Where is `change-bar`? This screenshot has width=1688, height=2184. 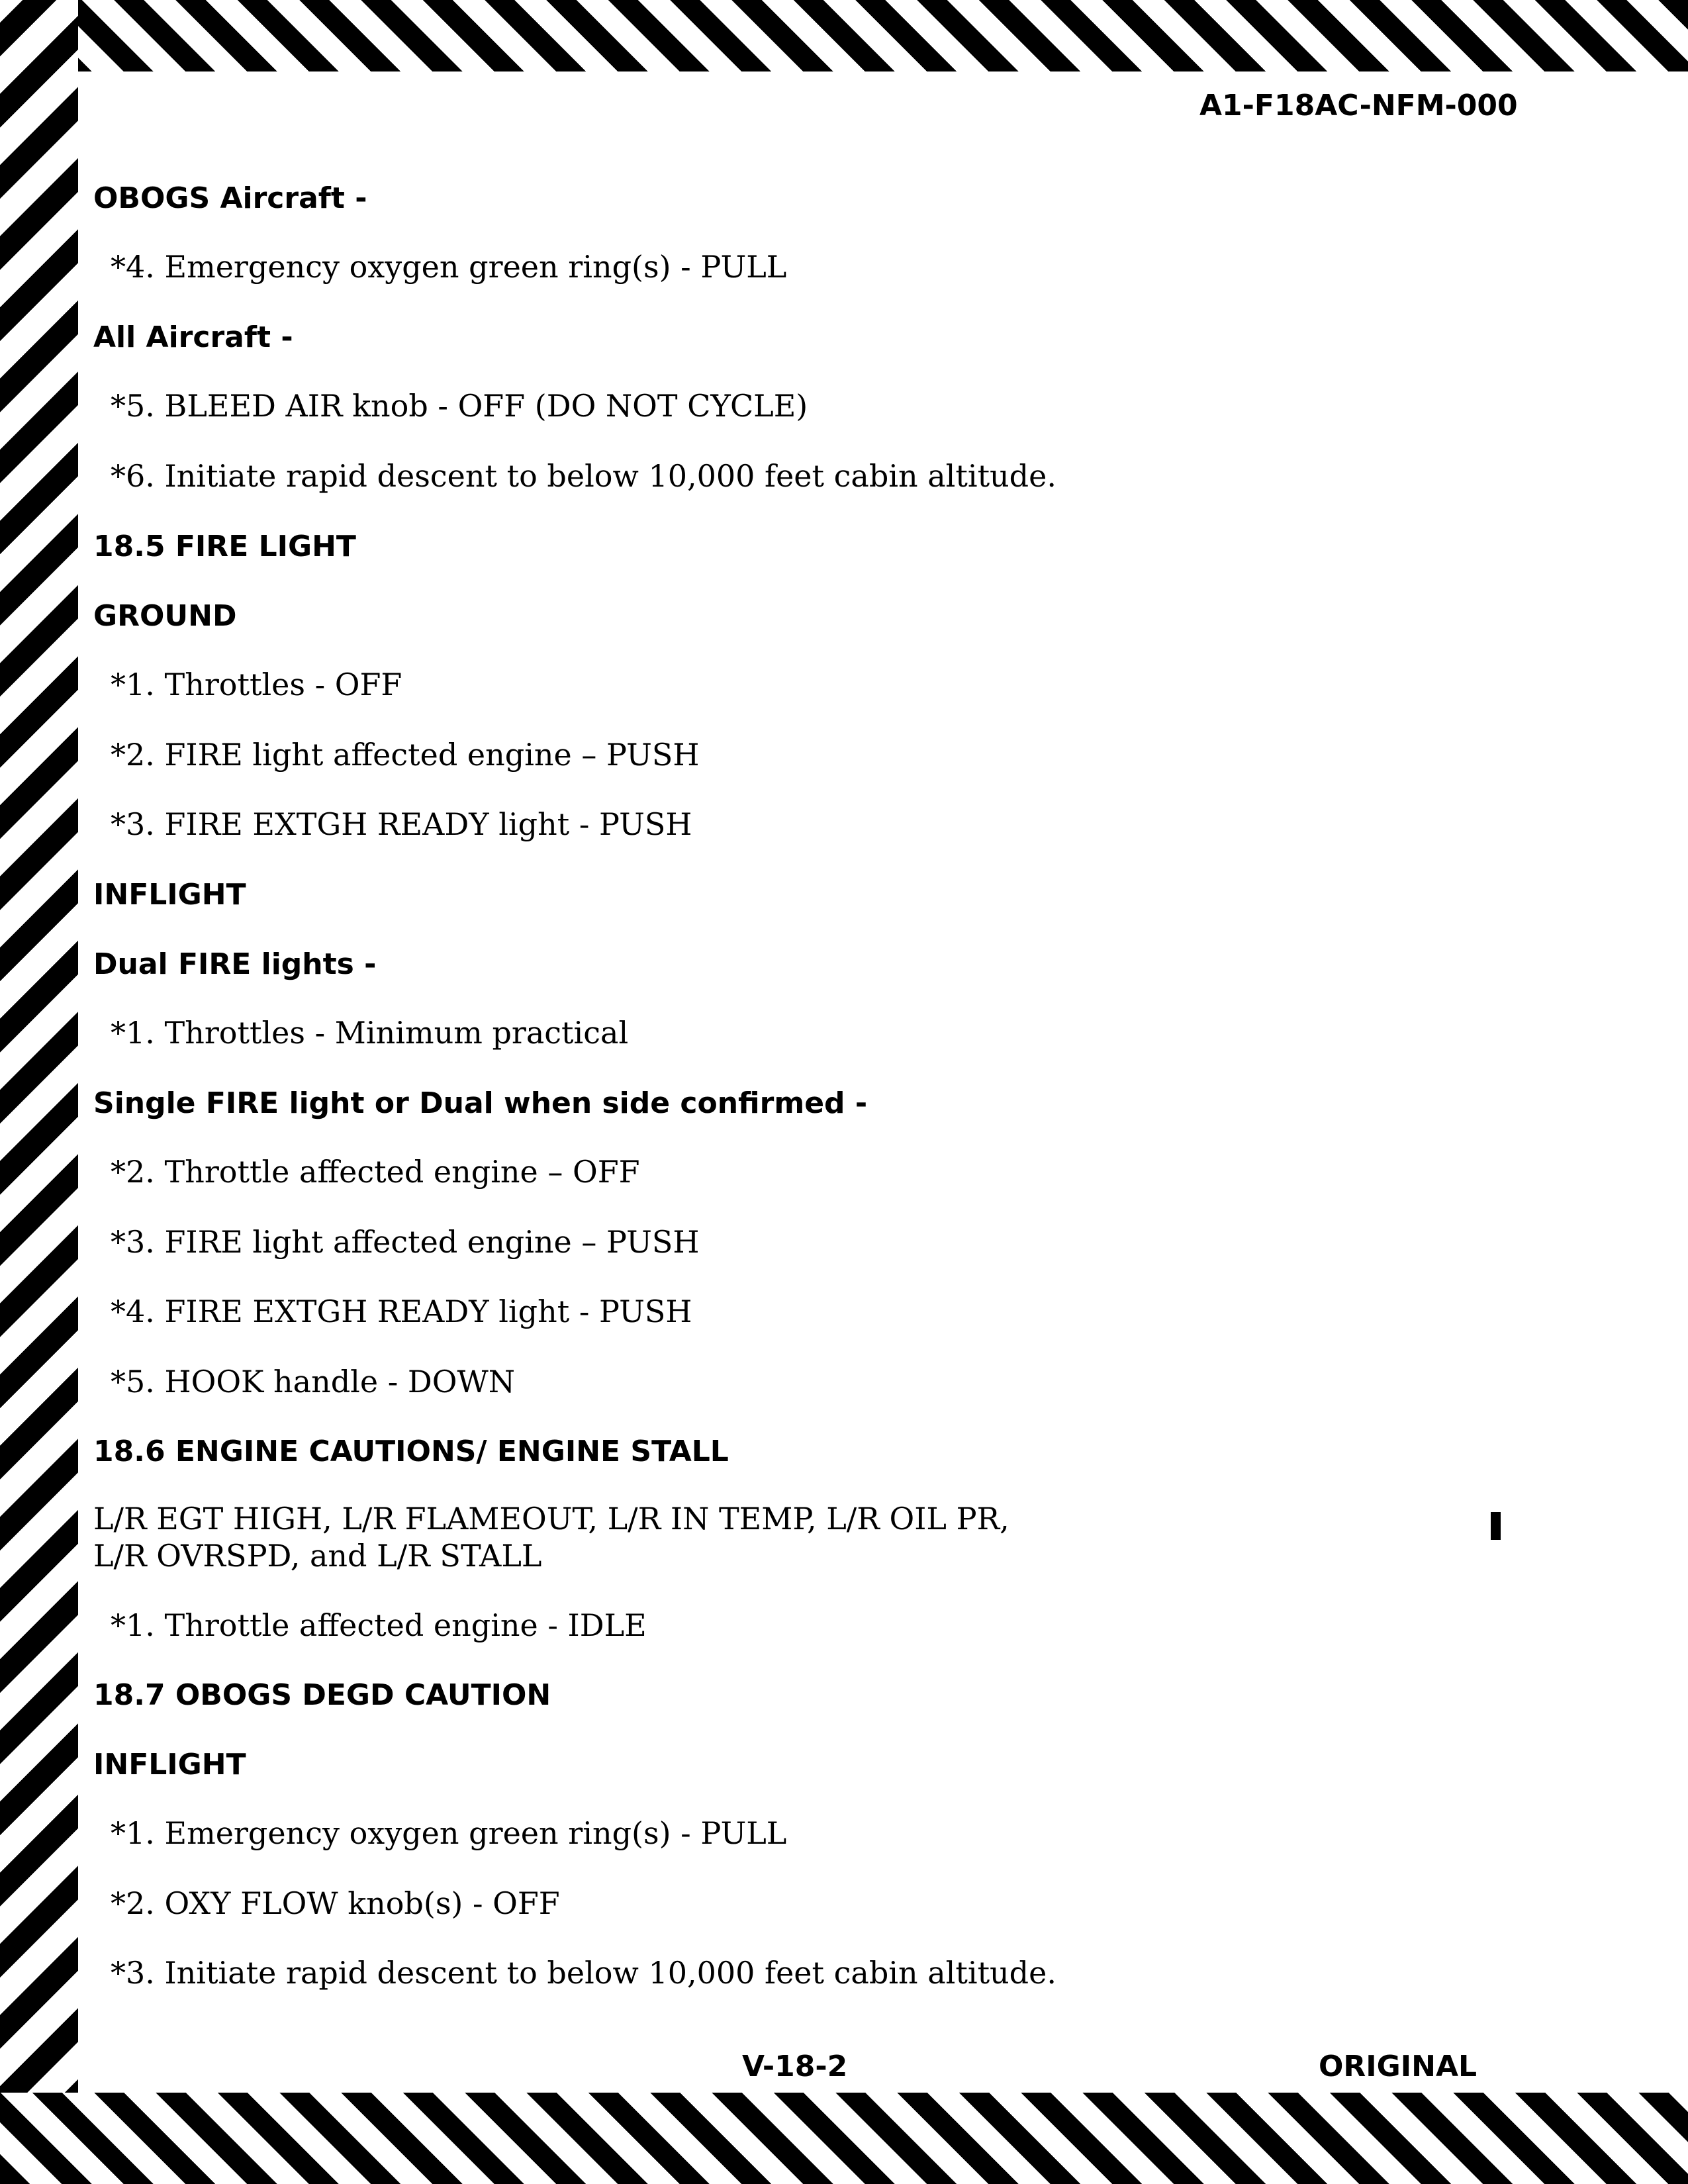
change-bar is located at coordinates (1496, 1526).